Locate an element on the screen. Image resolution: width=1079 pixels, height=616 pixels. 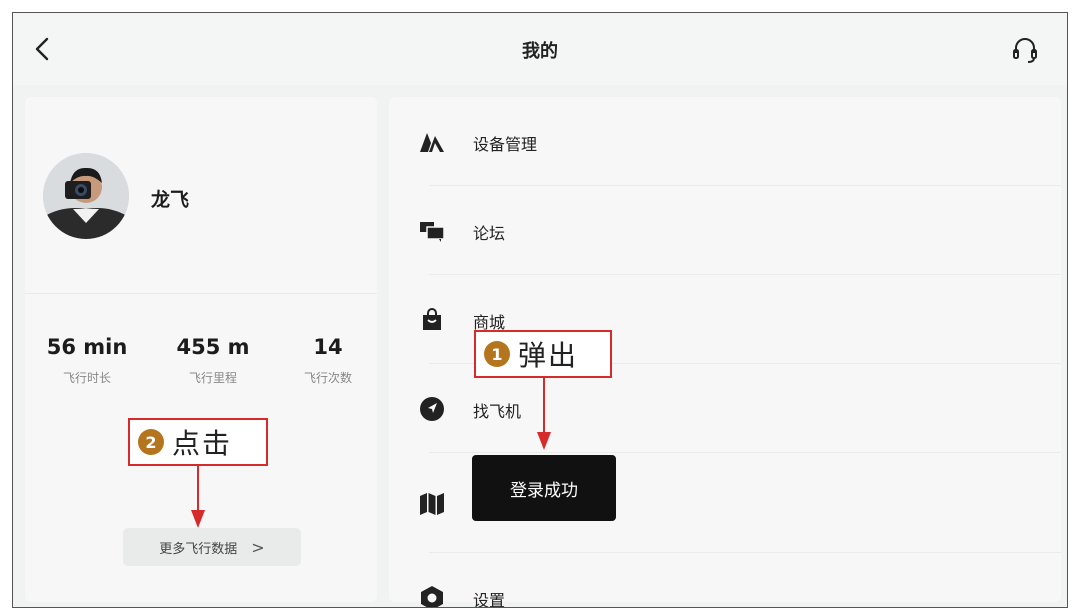
top-bar: 我的 is located at coordinates (540, 49).